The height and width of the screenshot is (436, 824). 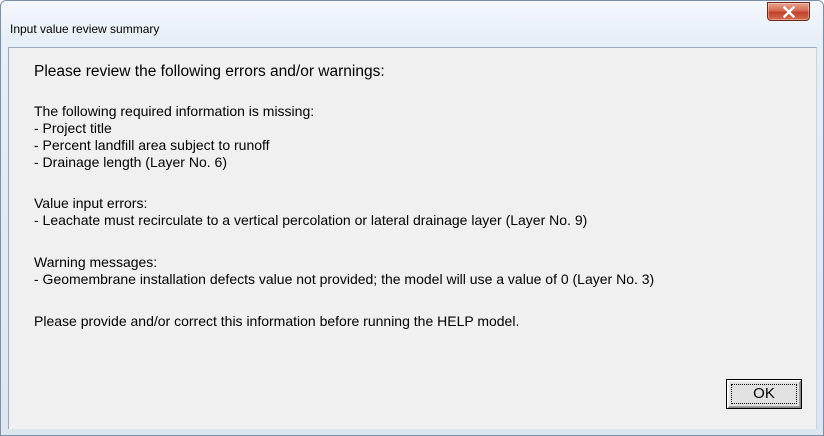 I want to click on warning-messages-header: Warning messages:, so click(x=96, y=262).